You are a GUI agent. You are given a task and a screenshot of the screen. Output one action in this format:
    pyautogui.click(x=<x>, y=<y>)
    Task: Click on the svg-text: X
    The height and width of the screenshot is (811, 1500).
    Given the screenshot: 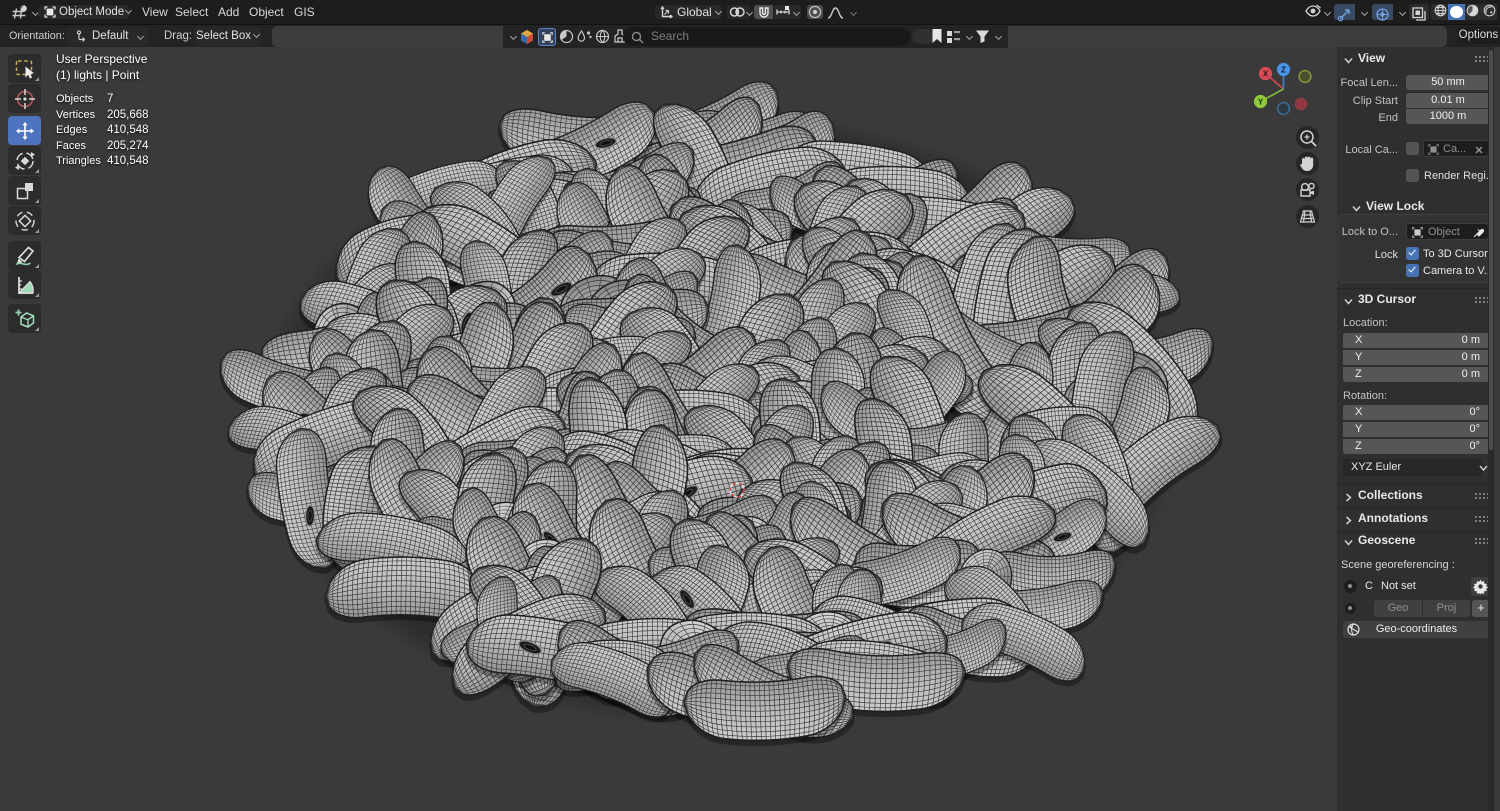 What is the action you would take?
    pyautogui.click(x=1266, y=74)
    